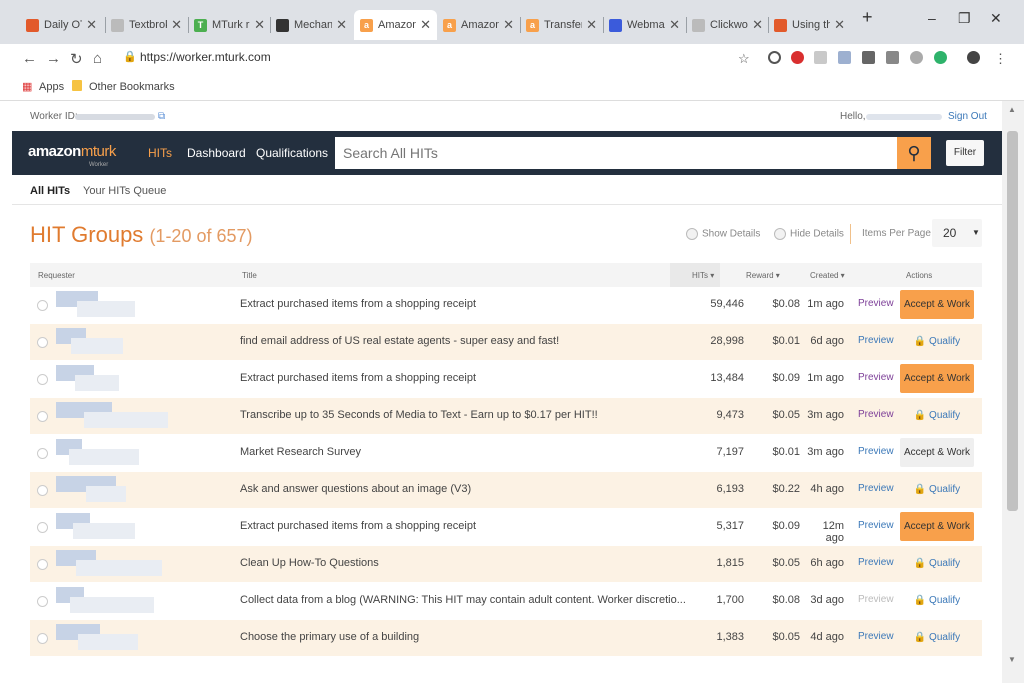 The image size is (1024, 683). Describe the element at coordinates (311, 25) in the screenshot. I see `browser-tab: Mechanic✕` at that location.